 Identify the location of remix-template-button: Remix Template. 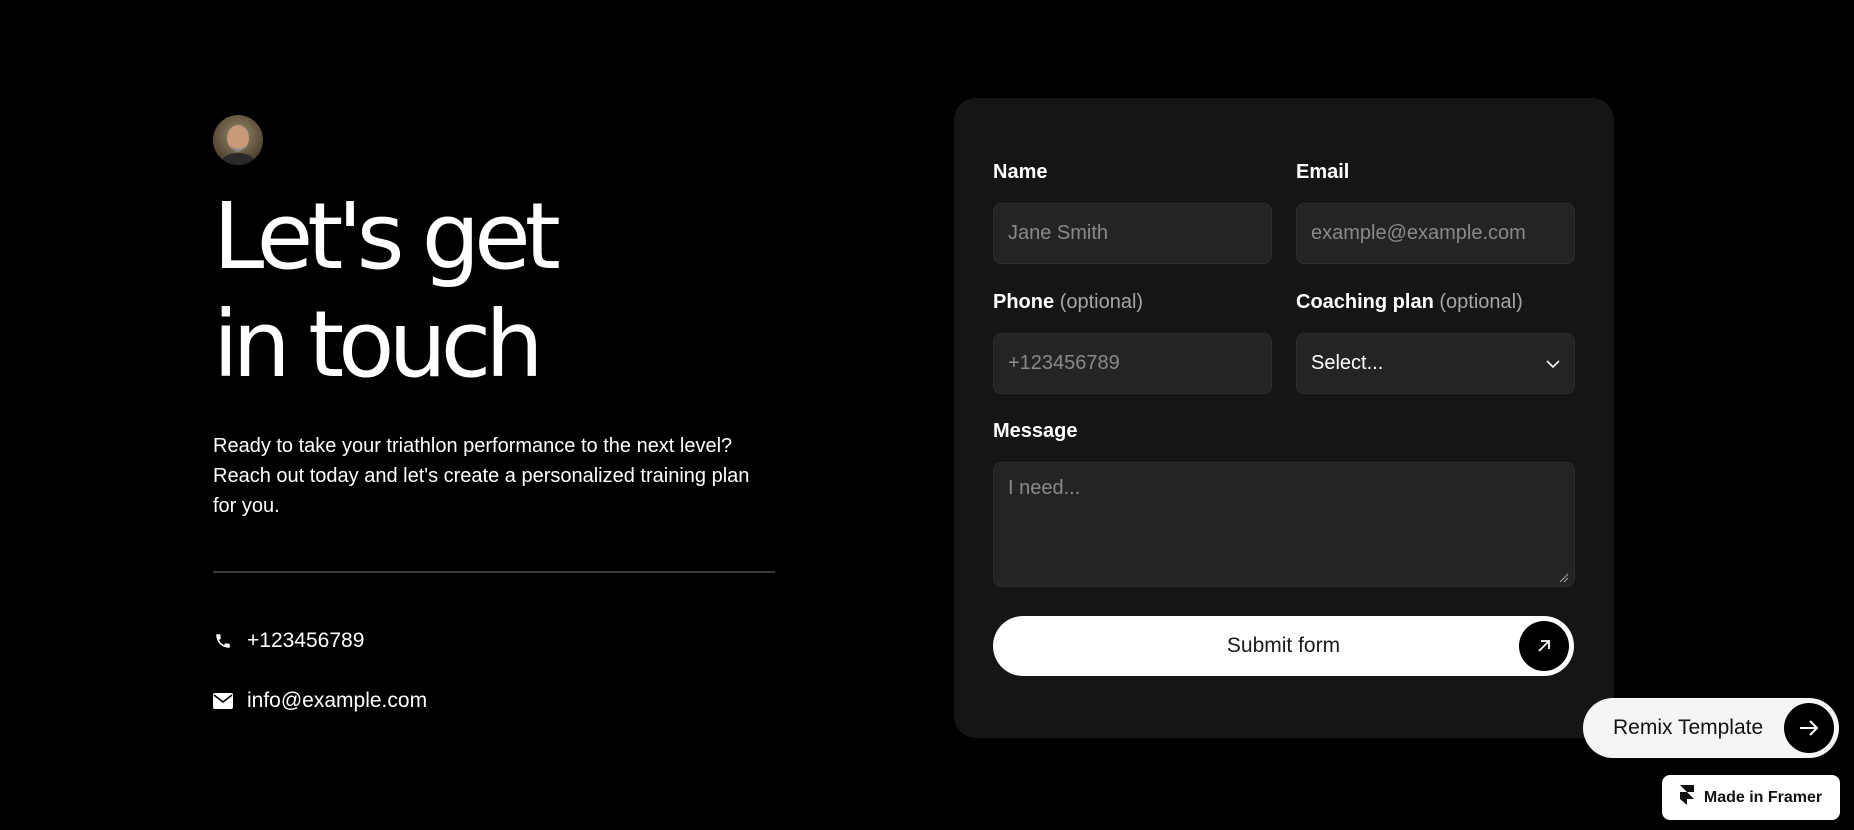
(1711, 728).